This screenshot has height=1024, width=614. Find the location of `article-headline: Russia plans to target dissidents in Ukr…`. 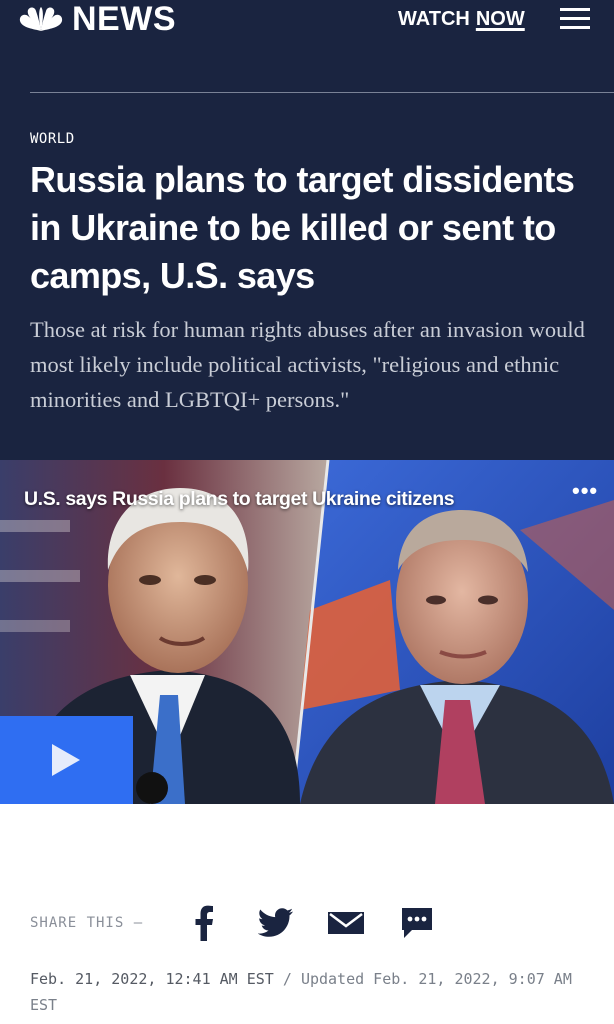

article-headline: Russia plans to target dissidents in Ukr… is located at coordinates (302, 227).